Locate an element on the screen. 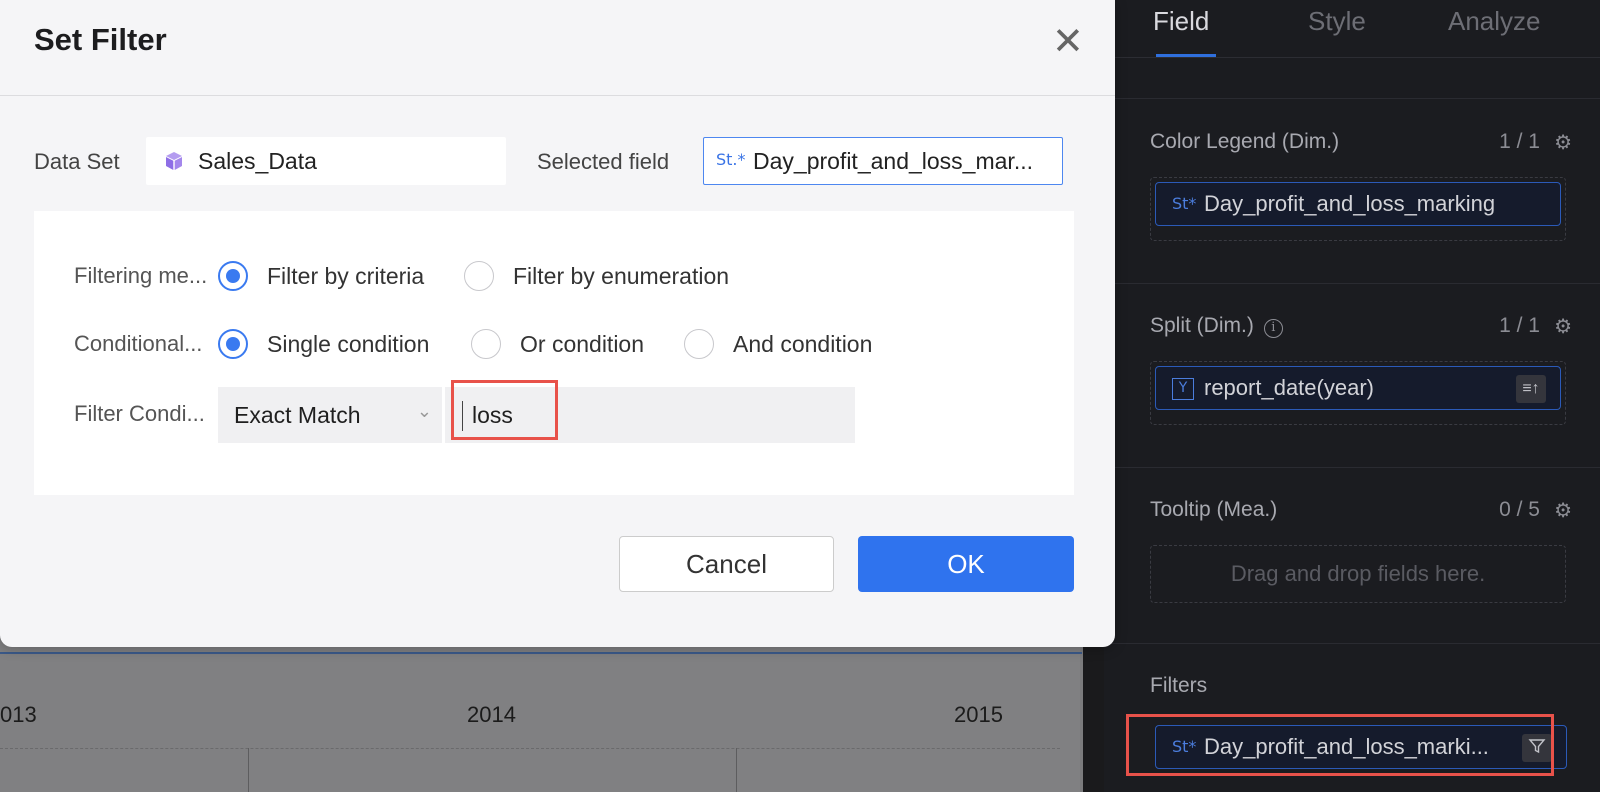  radio-or-condition is located at coordinates (486, 344).